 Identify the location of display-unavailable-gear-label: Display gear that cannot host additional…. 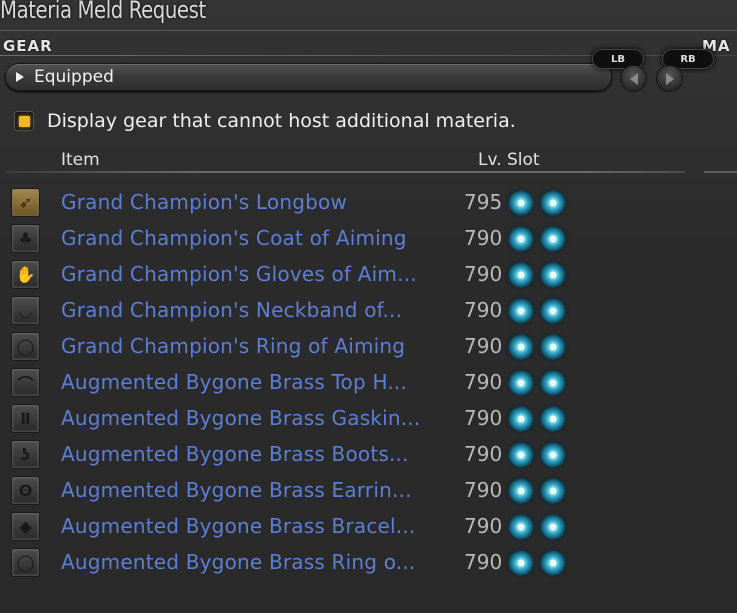
(281, 121).